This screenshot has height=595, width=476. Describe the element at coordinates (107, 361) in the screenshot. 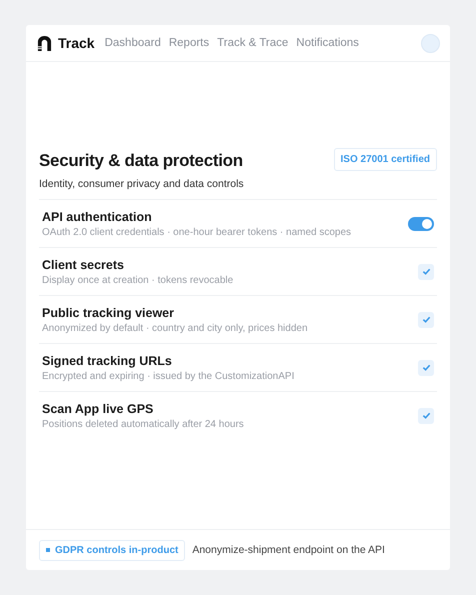

I see `setting-title: Signed tracking URLs` at that location.